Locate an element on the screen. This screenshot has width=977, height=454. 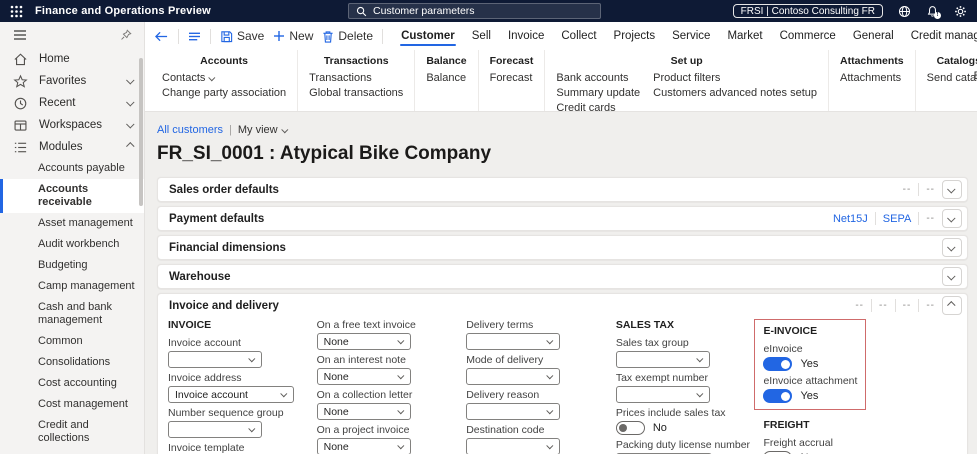
field-block-invoice-address: Invoice address Invoice account is located at coordinates (242, 387).